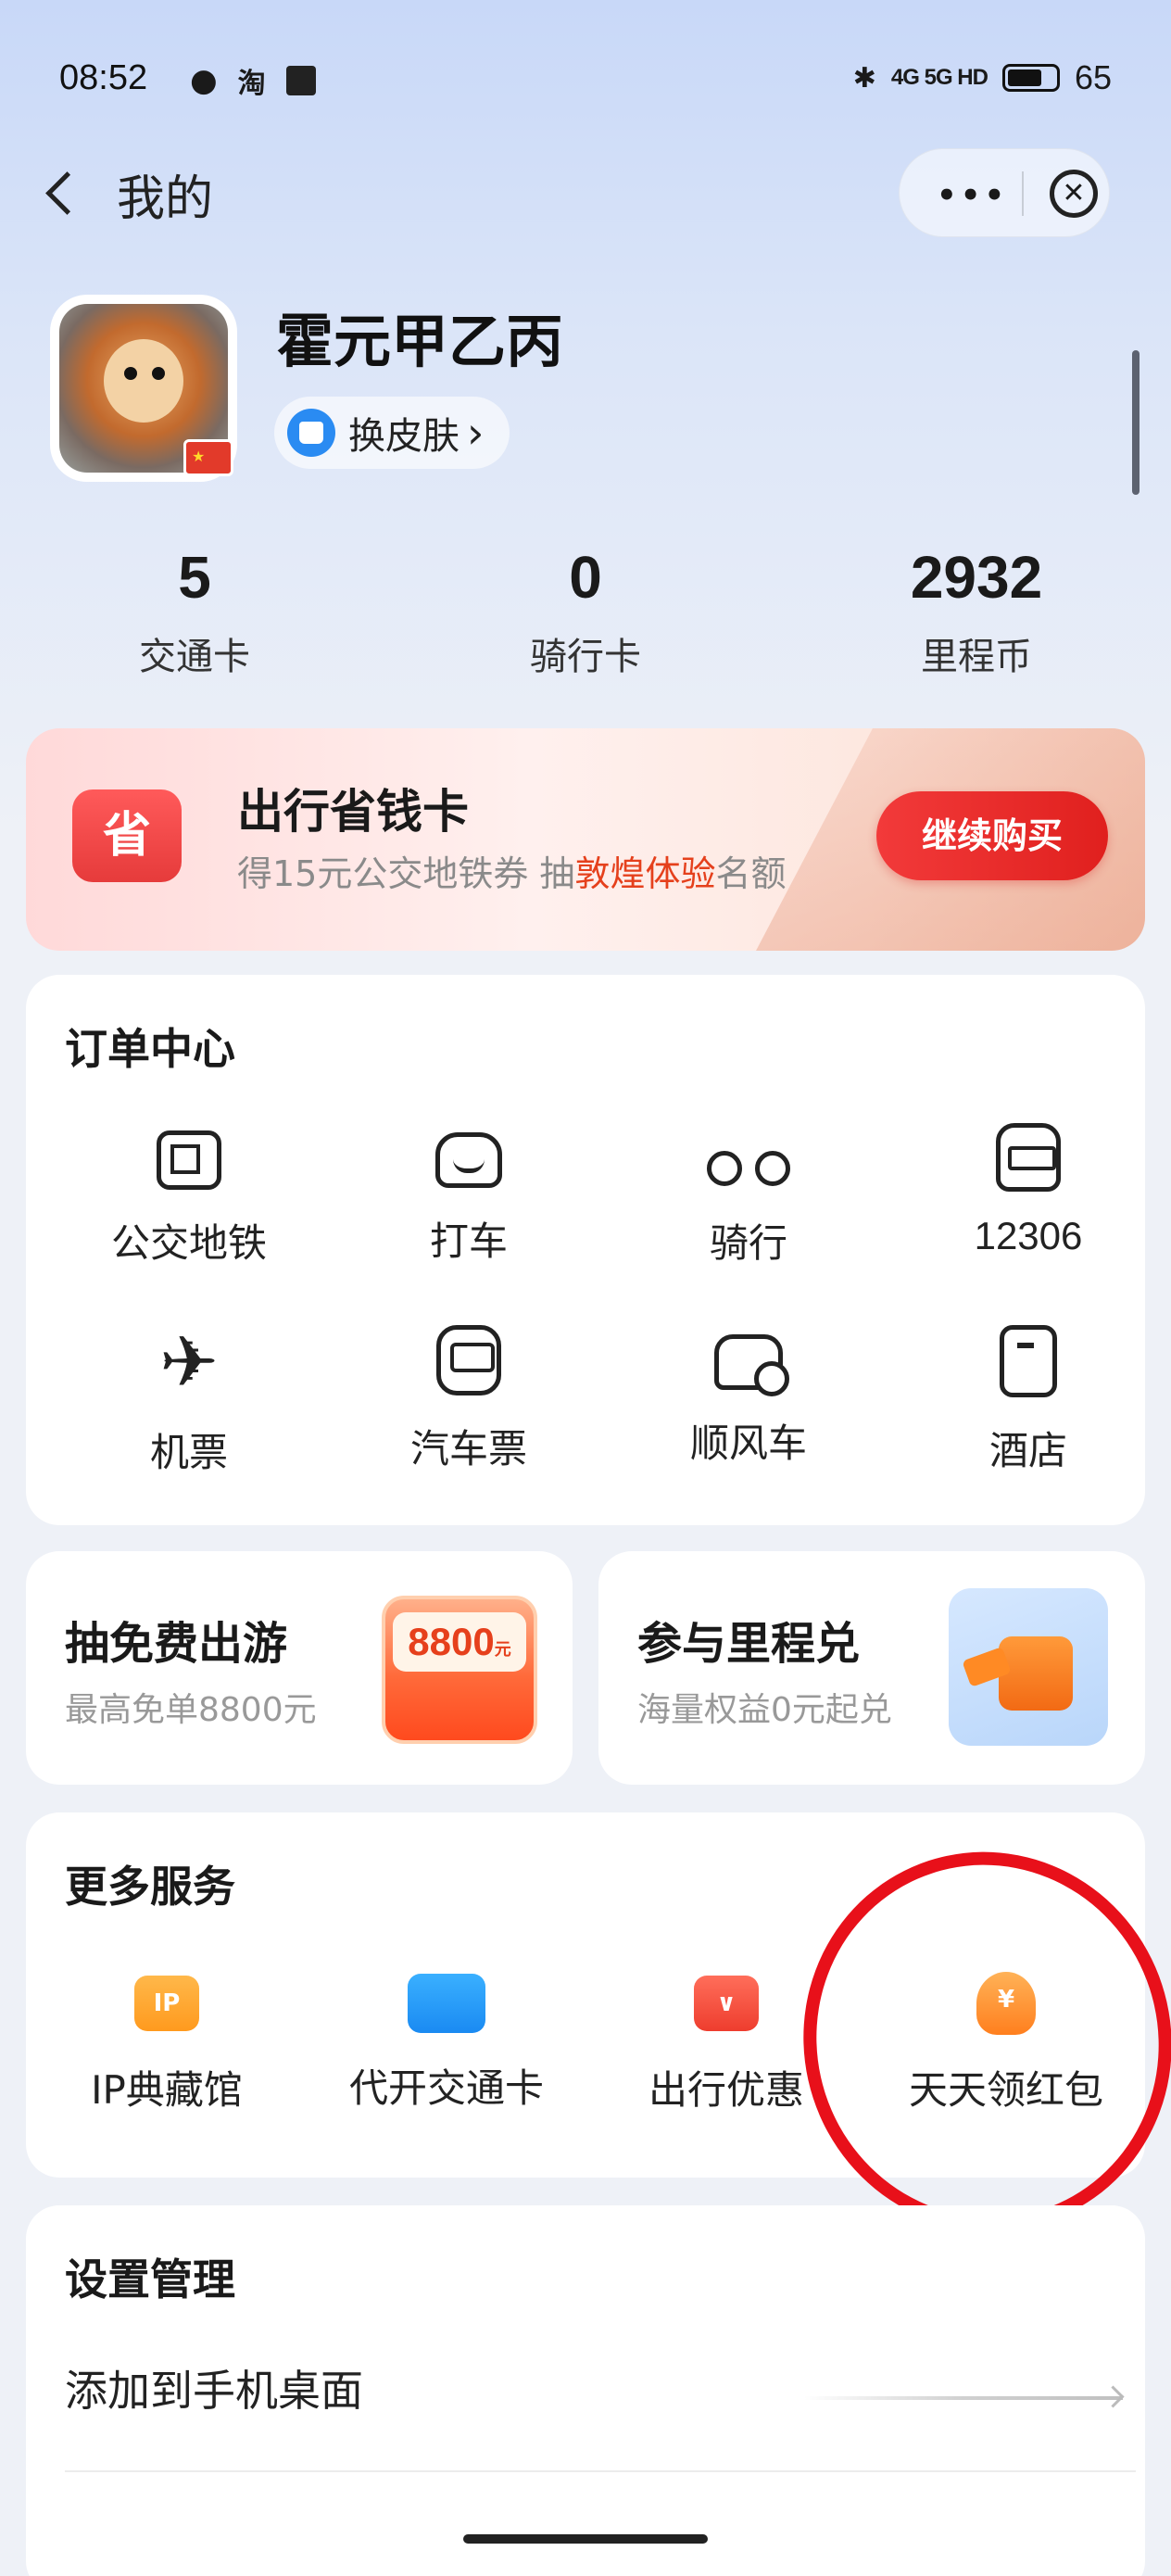 The image size is (1171, 2576). What do you see at coordinates (964, 2398) in the screenshot?
I see `chevron-right-icon` at bounding box center [964, 2398].